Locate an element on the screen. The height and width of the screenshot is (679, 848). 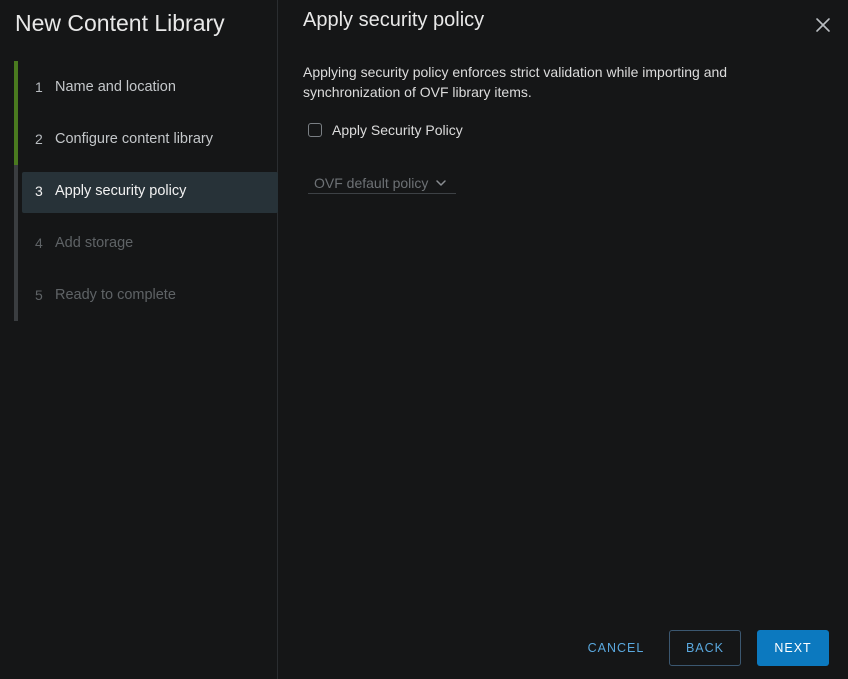
step-number: 3 is located at coordinates (39, 191).